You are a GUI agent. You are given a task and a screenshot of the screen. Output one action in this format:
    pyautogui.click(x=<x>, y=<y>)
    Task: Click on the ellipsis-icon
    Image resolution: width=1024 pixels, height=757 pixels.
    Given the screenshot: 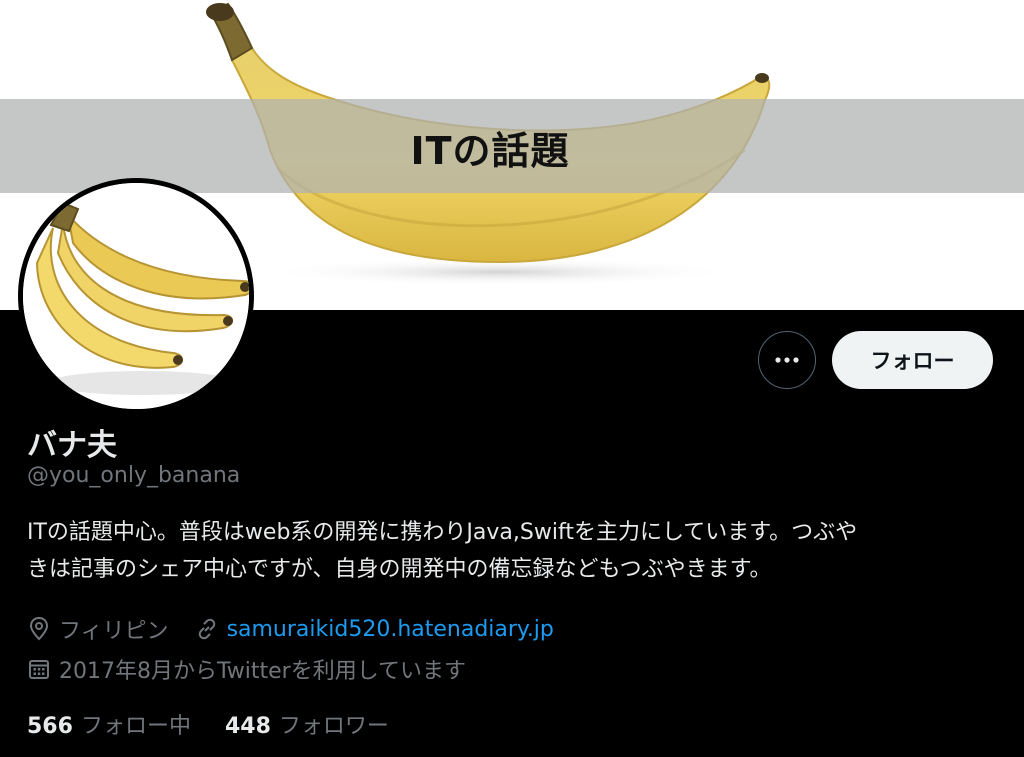 What is the action you would take?
    pyautogui.click(x=787, y=360)
    